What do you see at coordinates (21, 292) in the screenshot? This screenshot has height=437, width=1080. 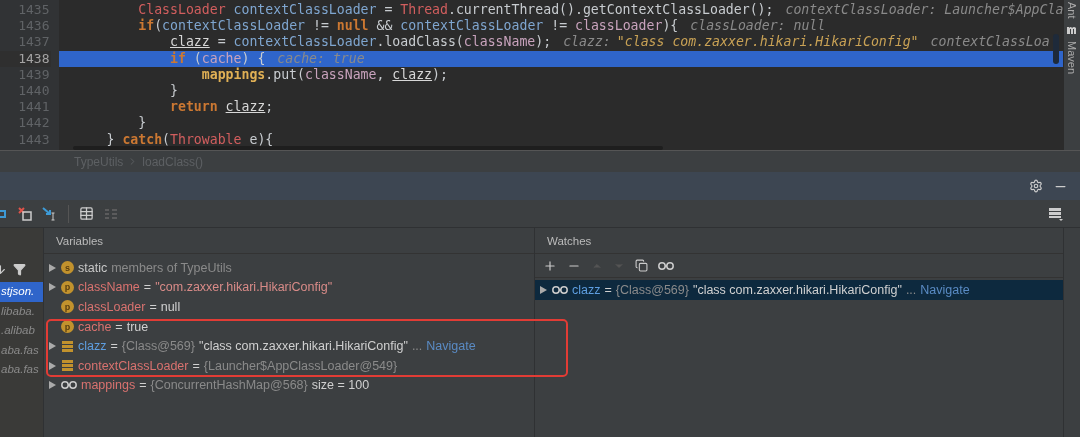 I see `stack-frame: stjson.` at bounding box center [21, 292].